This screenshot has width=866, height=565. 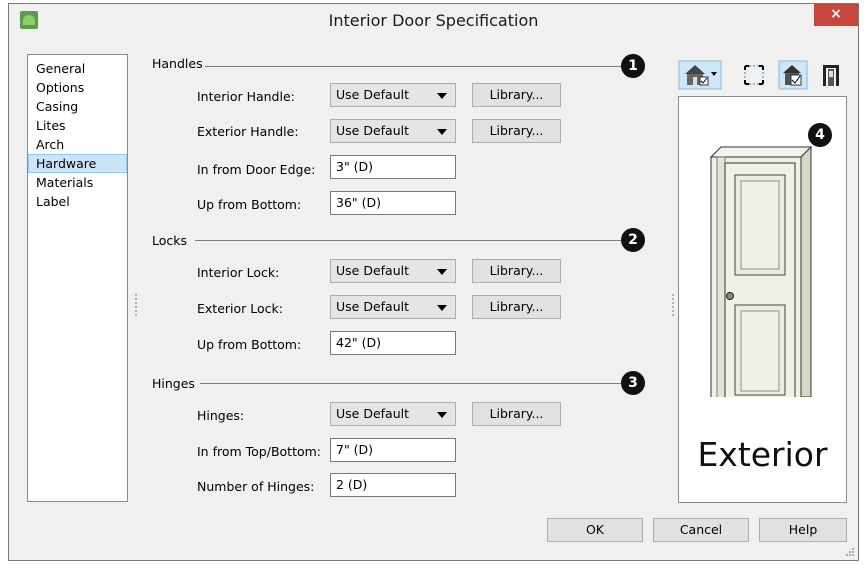 I want to click on view-mode-dropdown-button, so click(x=700, y=75).